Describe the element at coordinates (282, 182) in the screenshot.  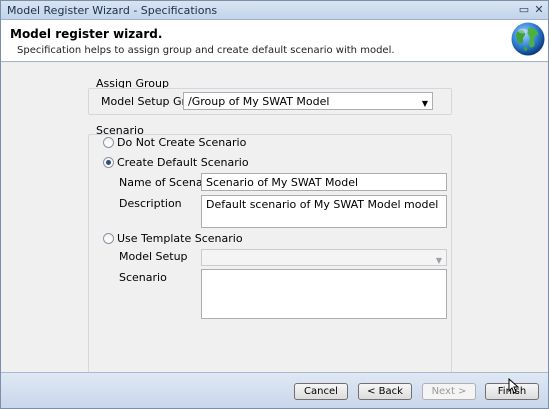
I see `scenario-name-value: Scenario of My SWAT Model` at that location.